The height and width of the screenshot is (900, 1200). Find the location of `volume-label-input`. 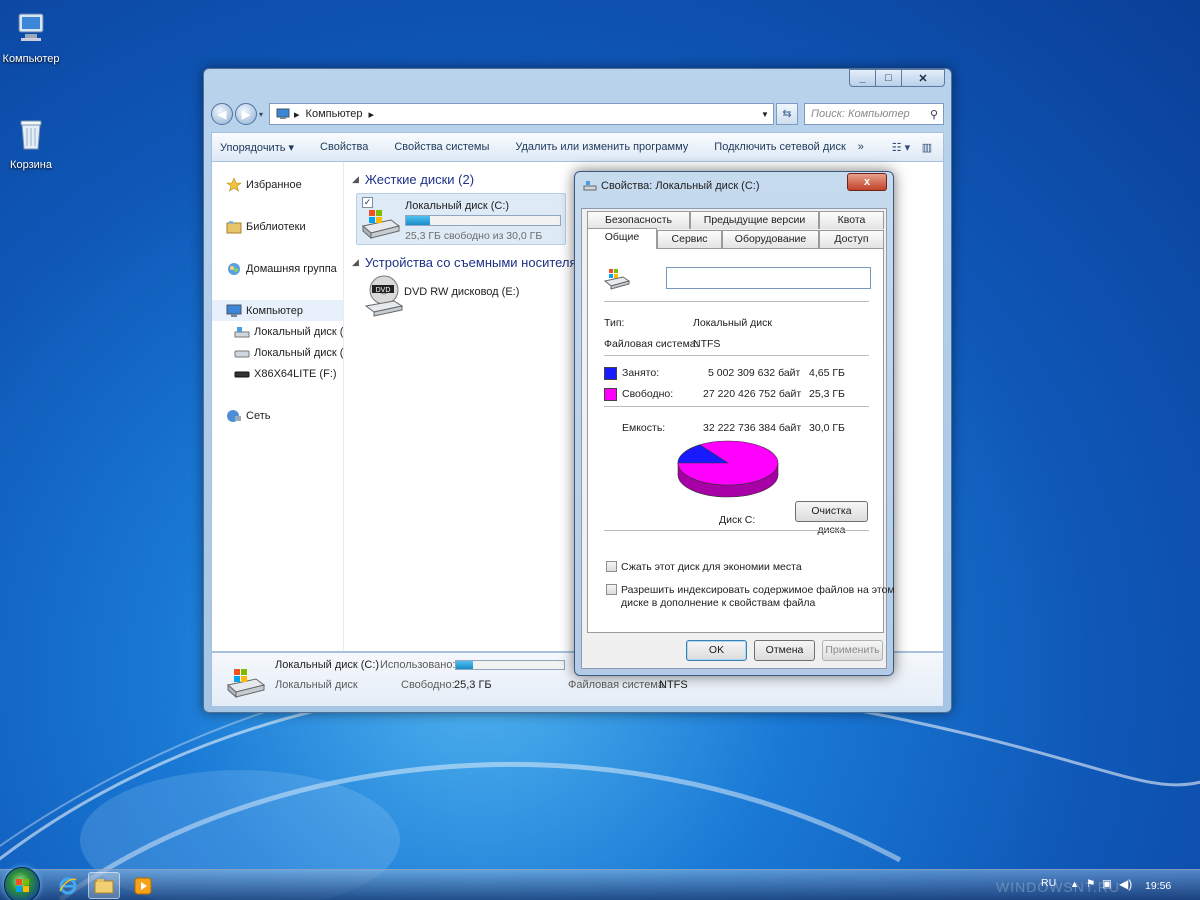

volume-label-input is located at coordinates (768, 278).